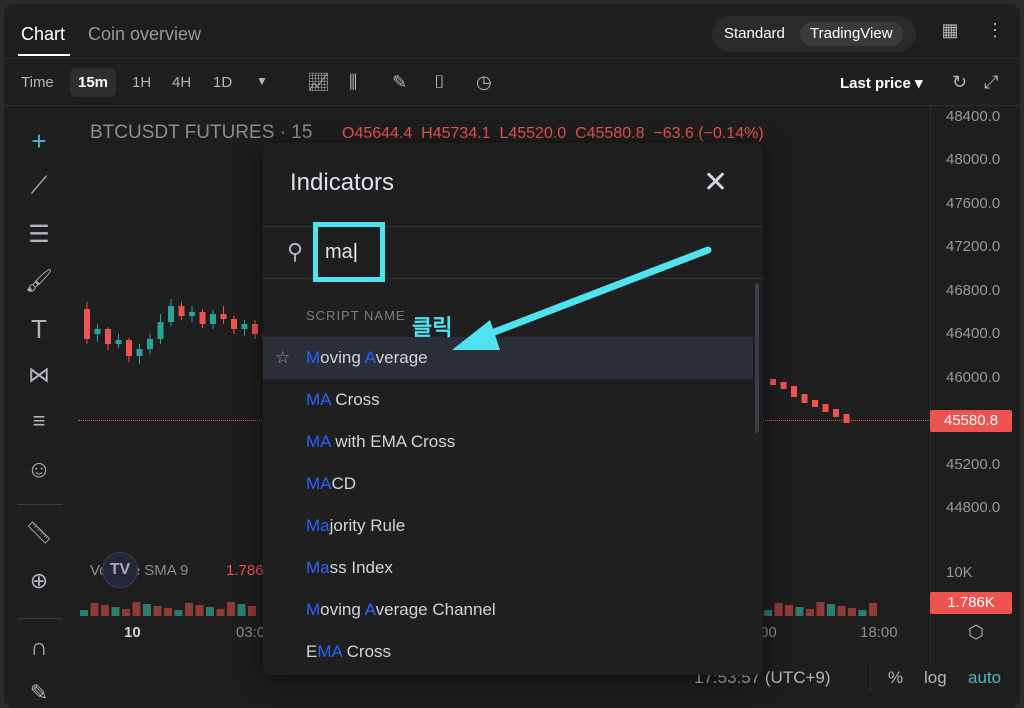  I want to click on annotation-arrow, so click(582, 298).